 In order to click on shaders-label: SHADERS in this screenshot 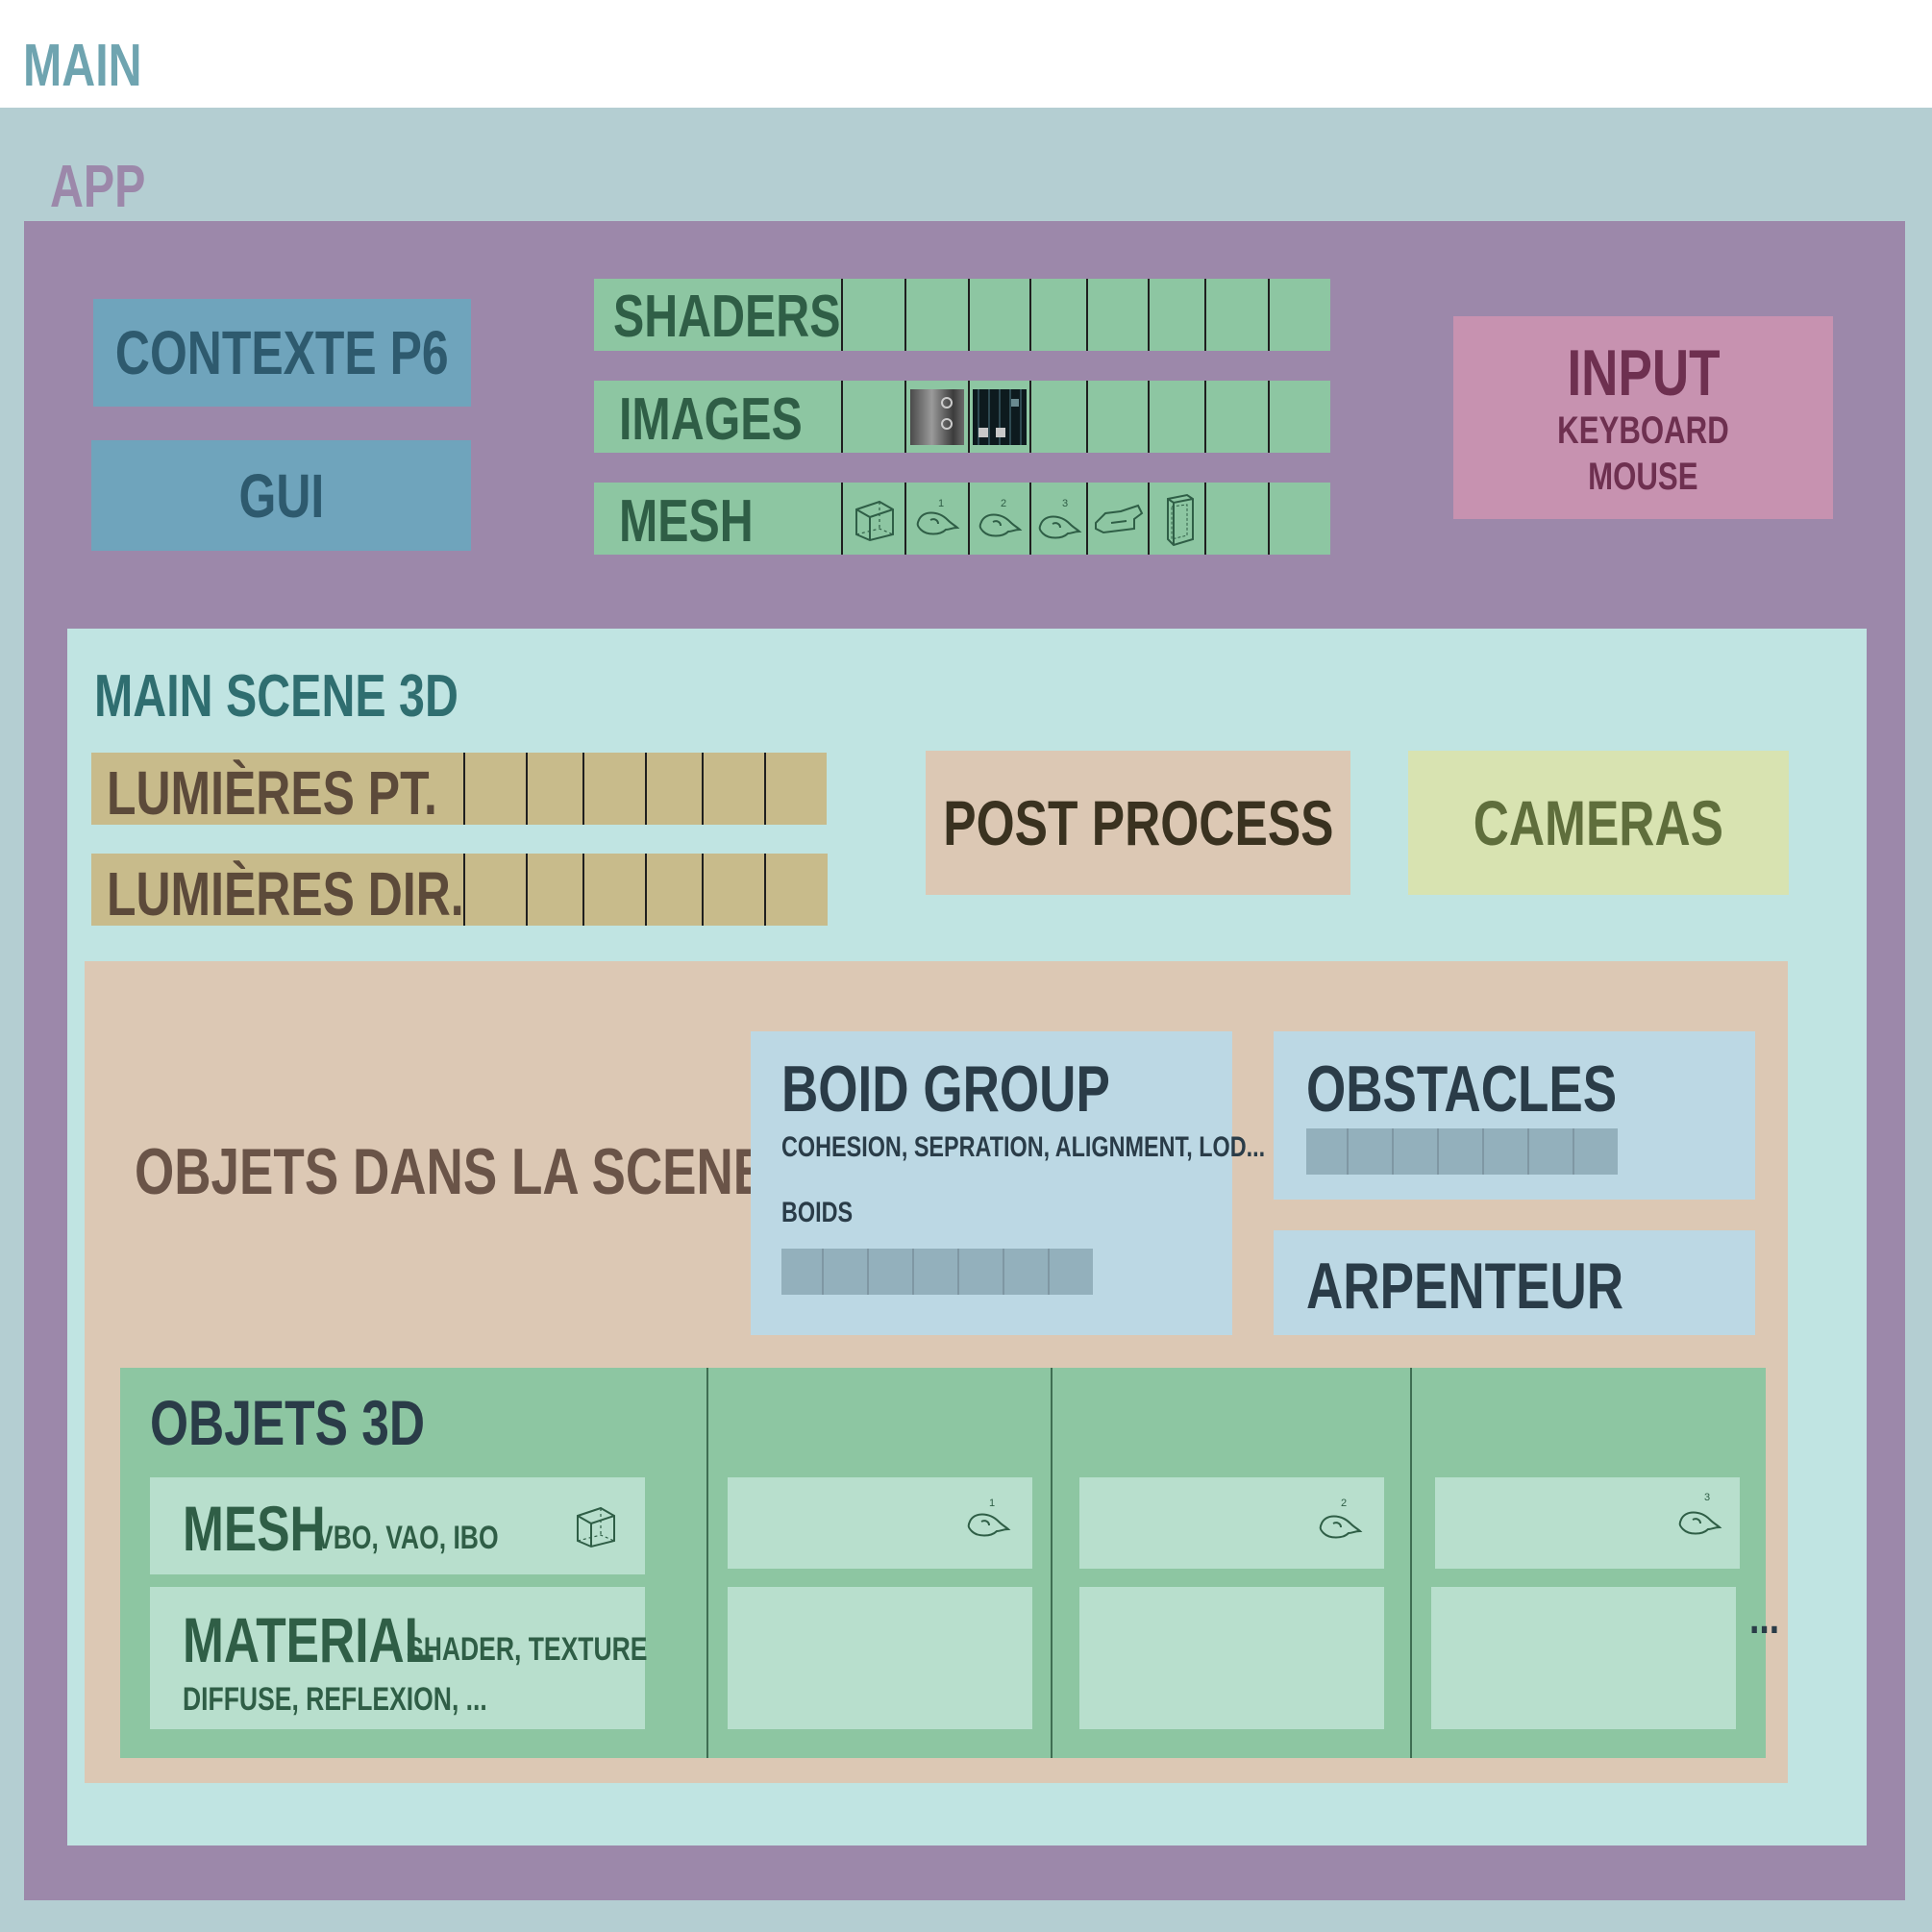, I will do `click(727, 317)`.